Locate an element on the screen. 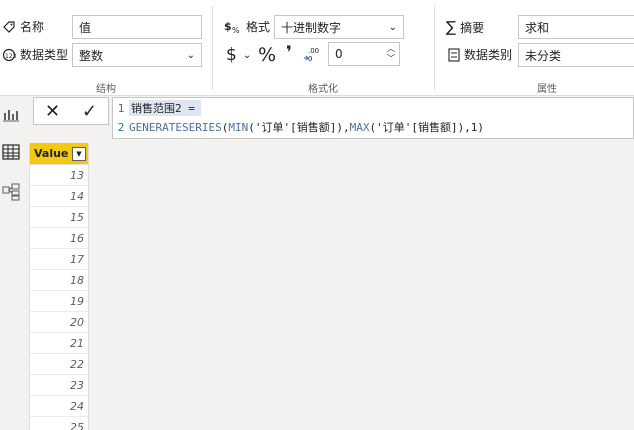  summary-label-wrap: ∑ 摘要 is located at coordinates (465, 27).